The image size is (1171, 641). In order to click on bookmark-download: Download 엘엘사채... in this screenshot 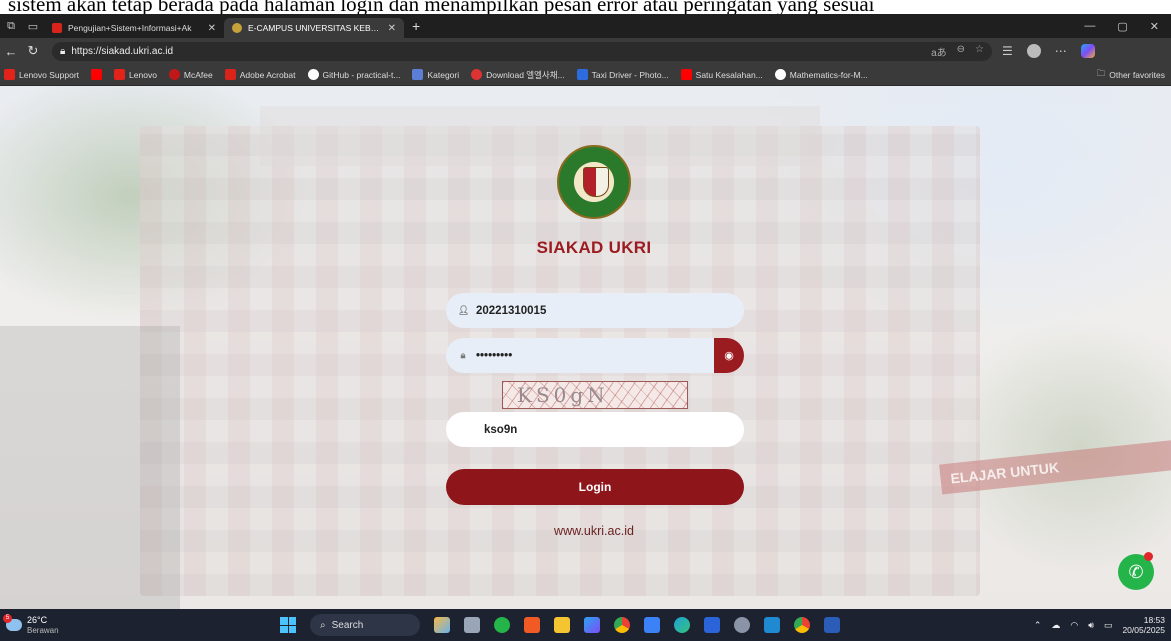, I will do `click(518, 75)`.